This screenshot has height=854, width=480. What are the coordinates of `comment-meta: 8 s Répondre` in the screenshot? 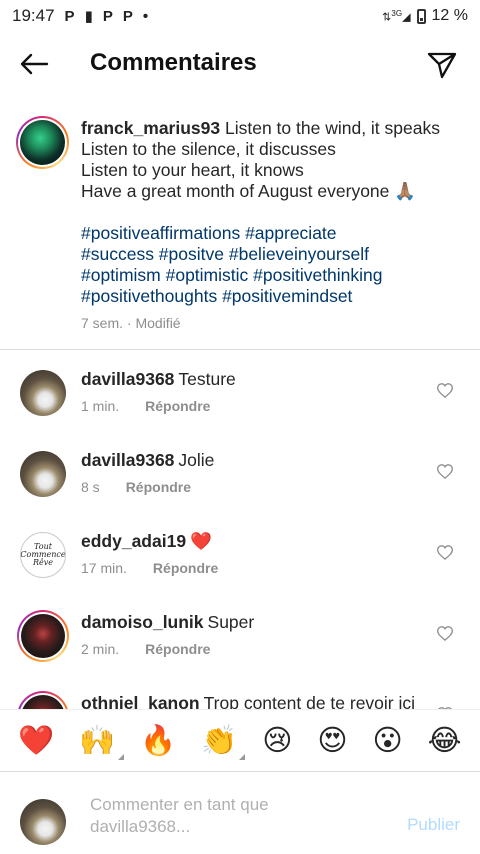 It's located at (136, 487).